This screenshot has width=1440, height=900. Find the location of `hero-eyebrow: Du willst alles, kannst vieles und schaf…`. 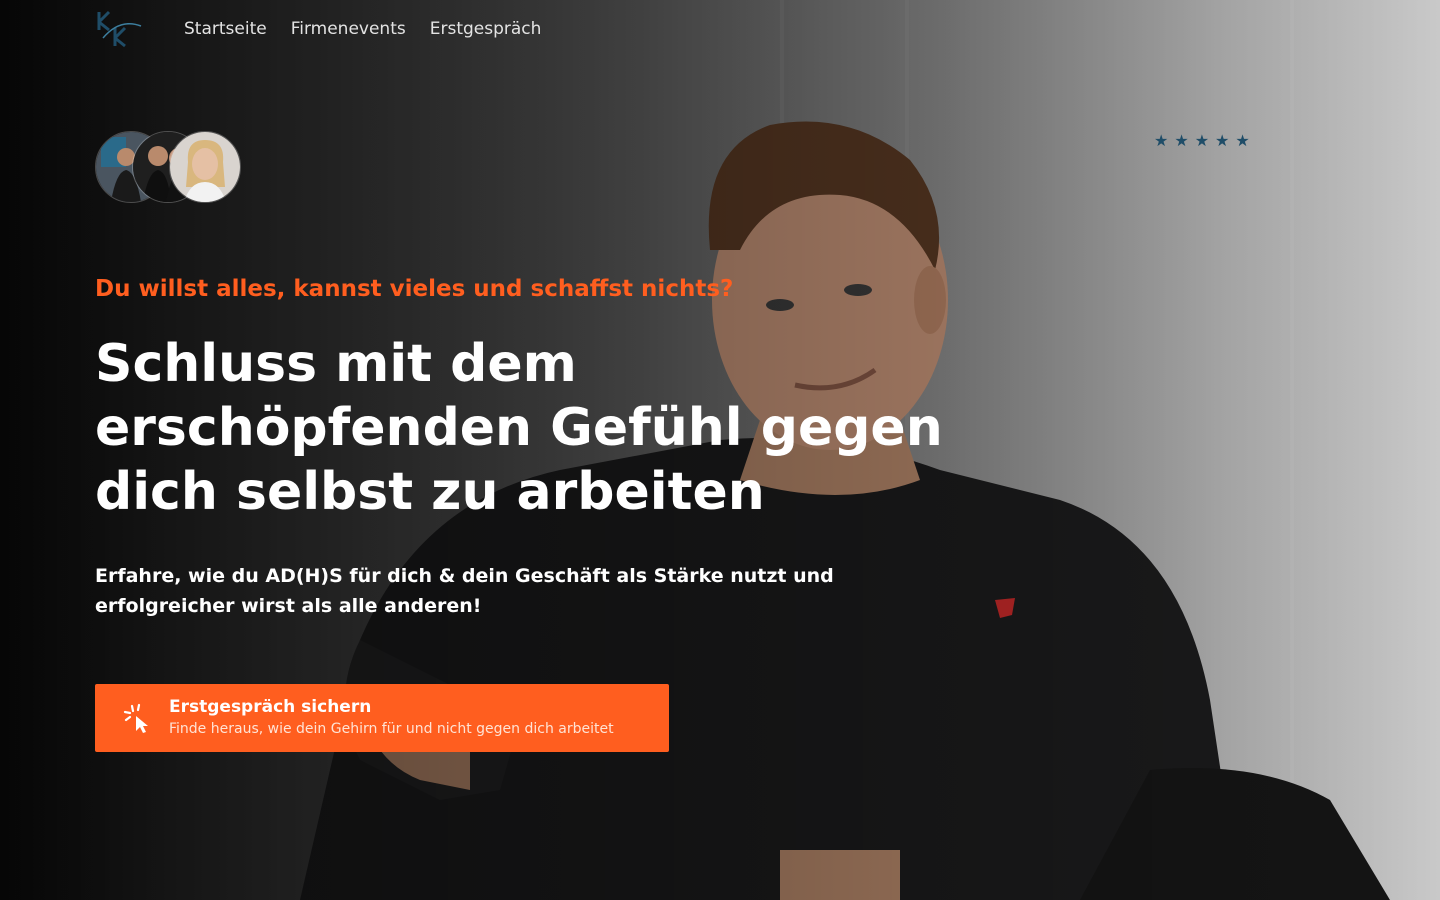

hero-eyebrow: Du willst alles, kannst vieles und schaf… is located at coordinates (414, 289).